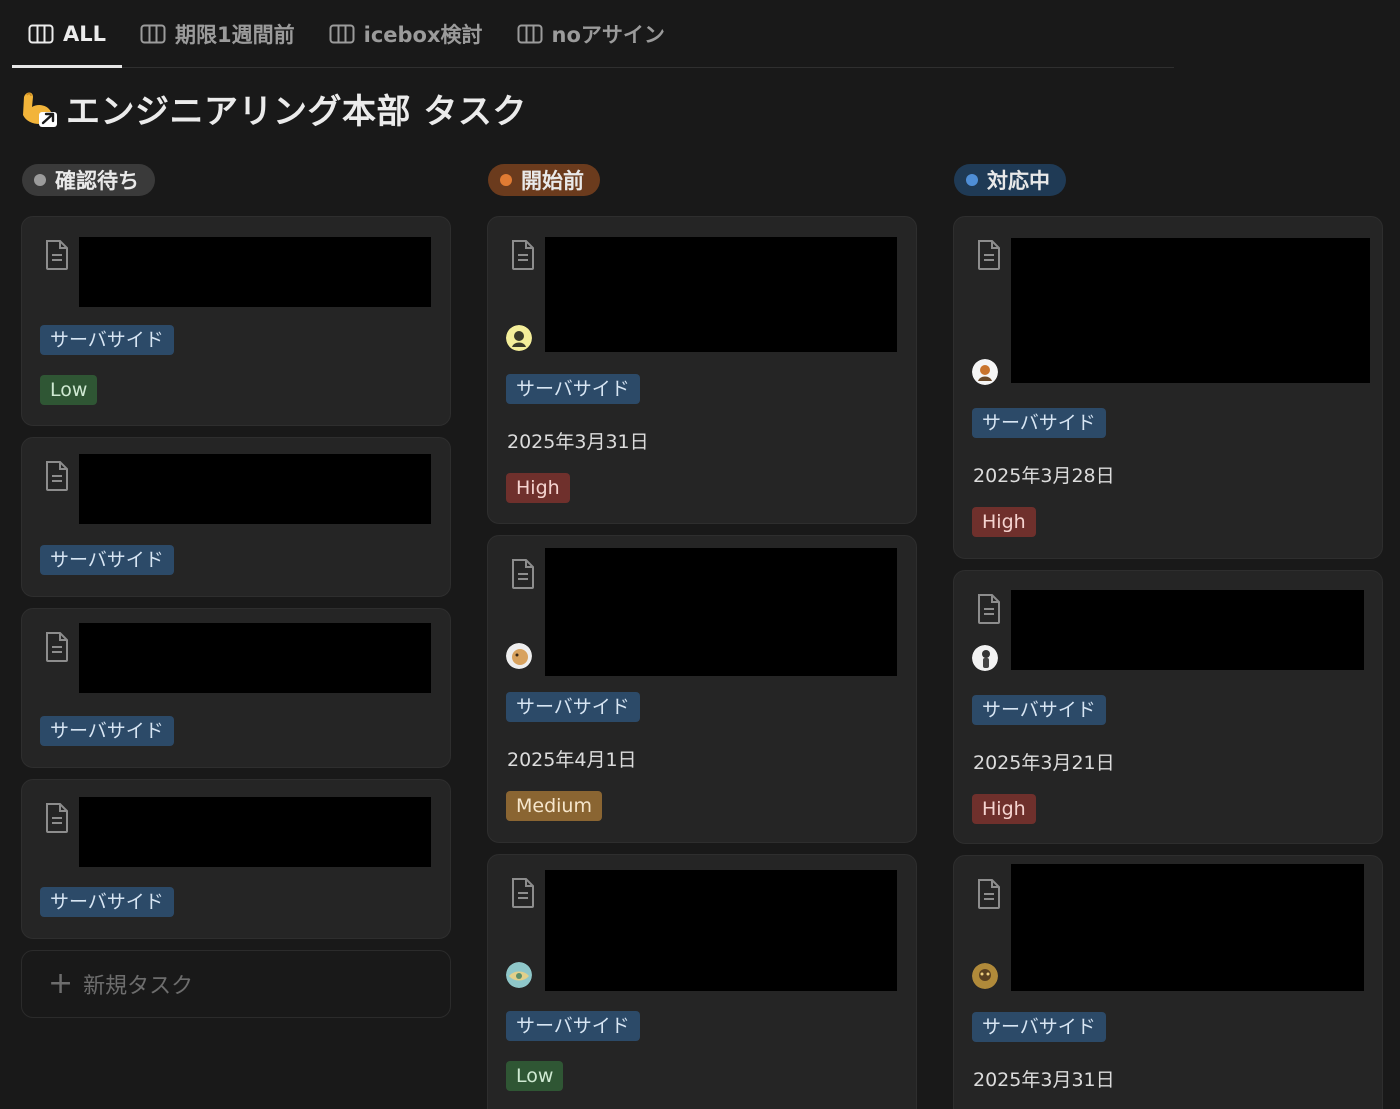  I want to click on due-date: 2025年4月1日, so click(572, 760).